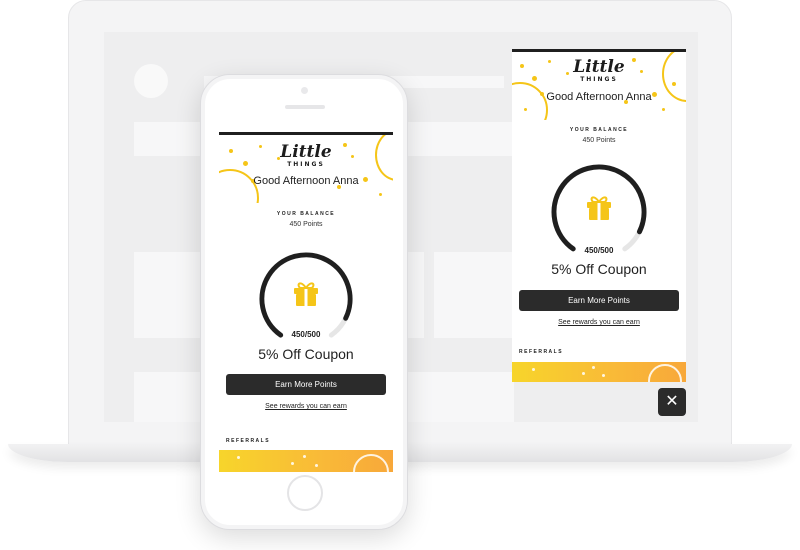 This screenshot has width=800, height=550. Describe the element at coordinates (305, 107) in the screenshot. I see `phone-speaker` at that location.